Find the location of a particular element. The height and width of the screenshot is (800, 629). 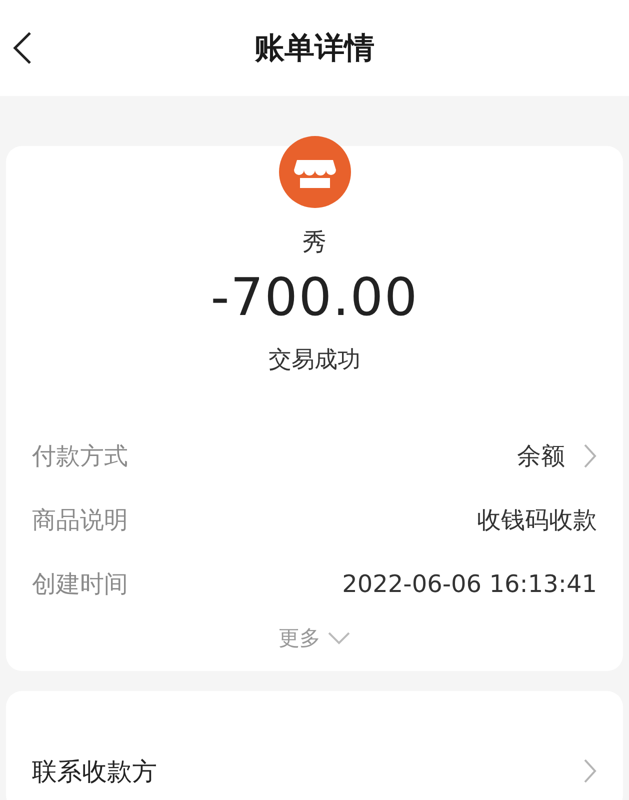

status-text: 交易成功 is located at coordinates (314, 360).